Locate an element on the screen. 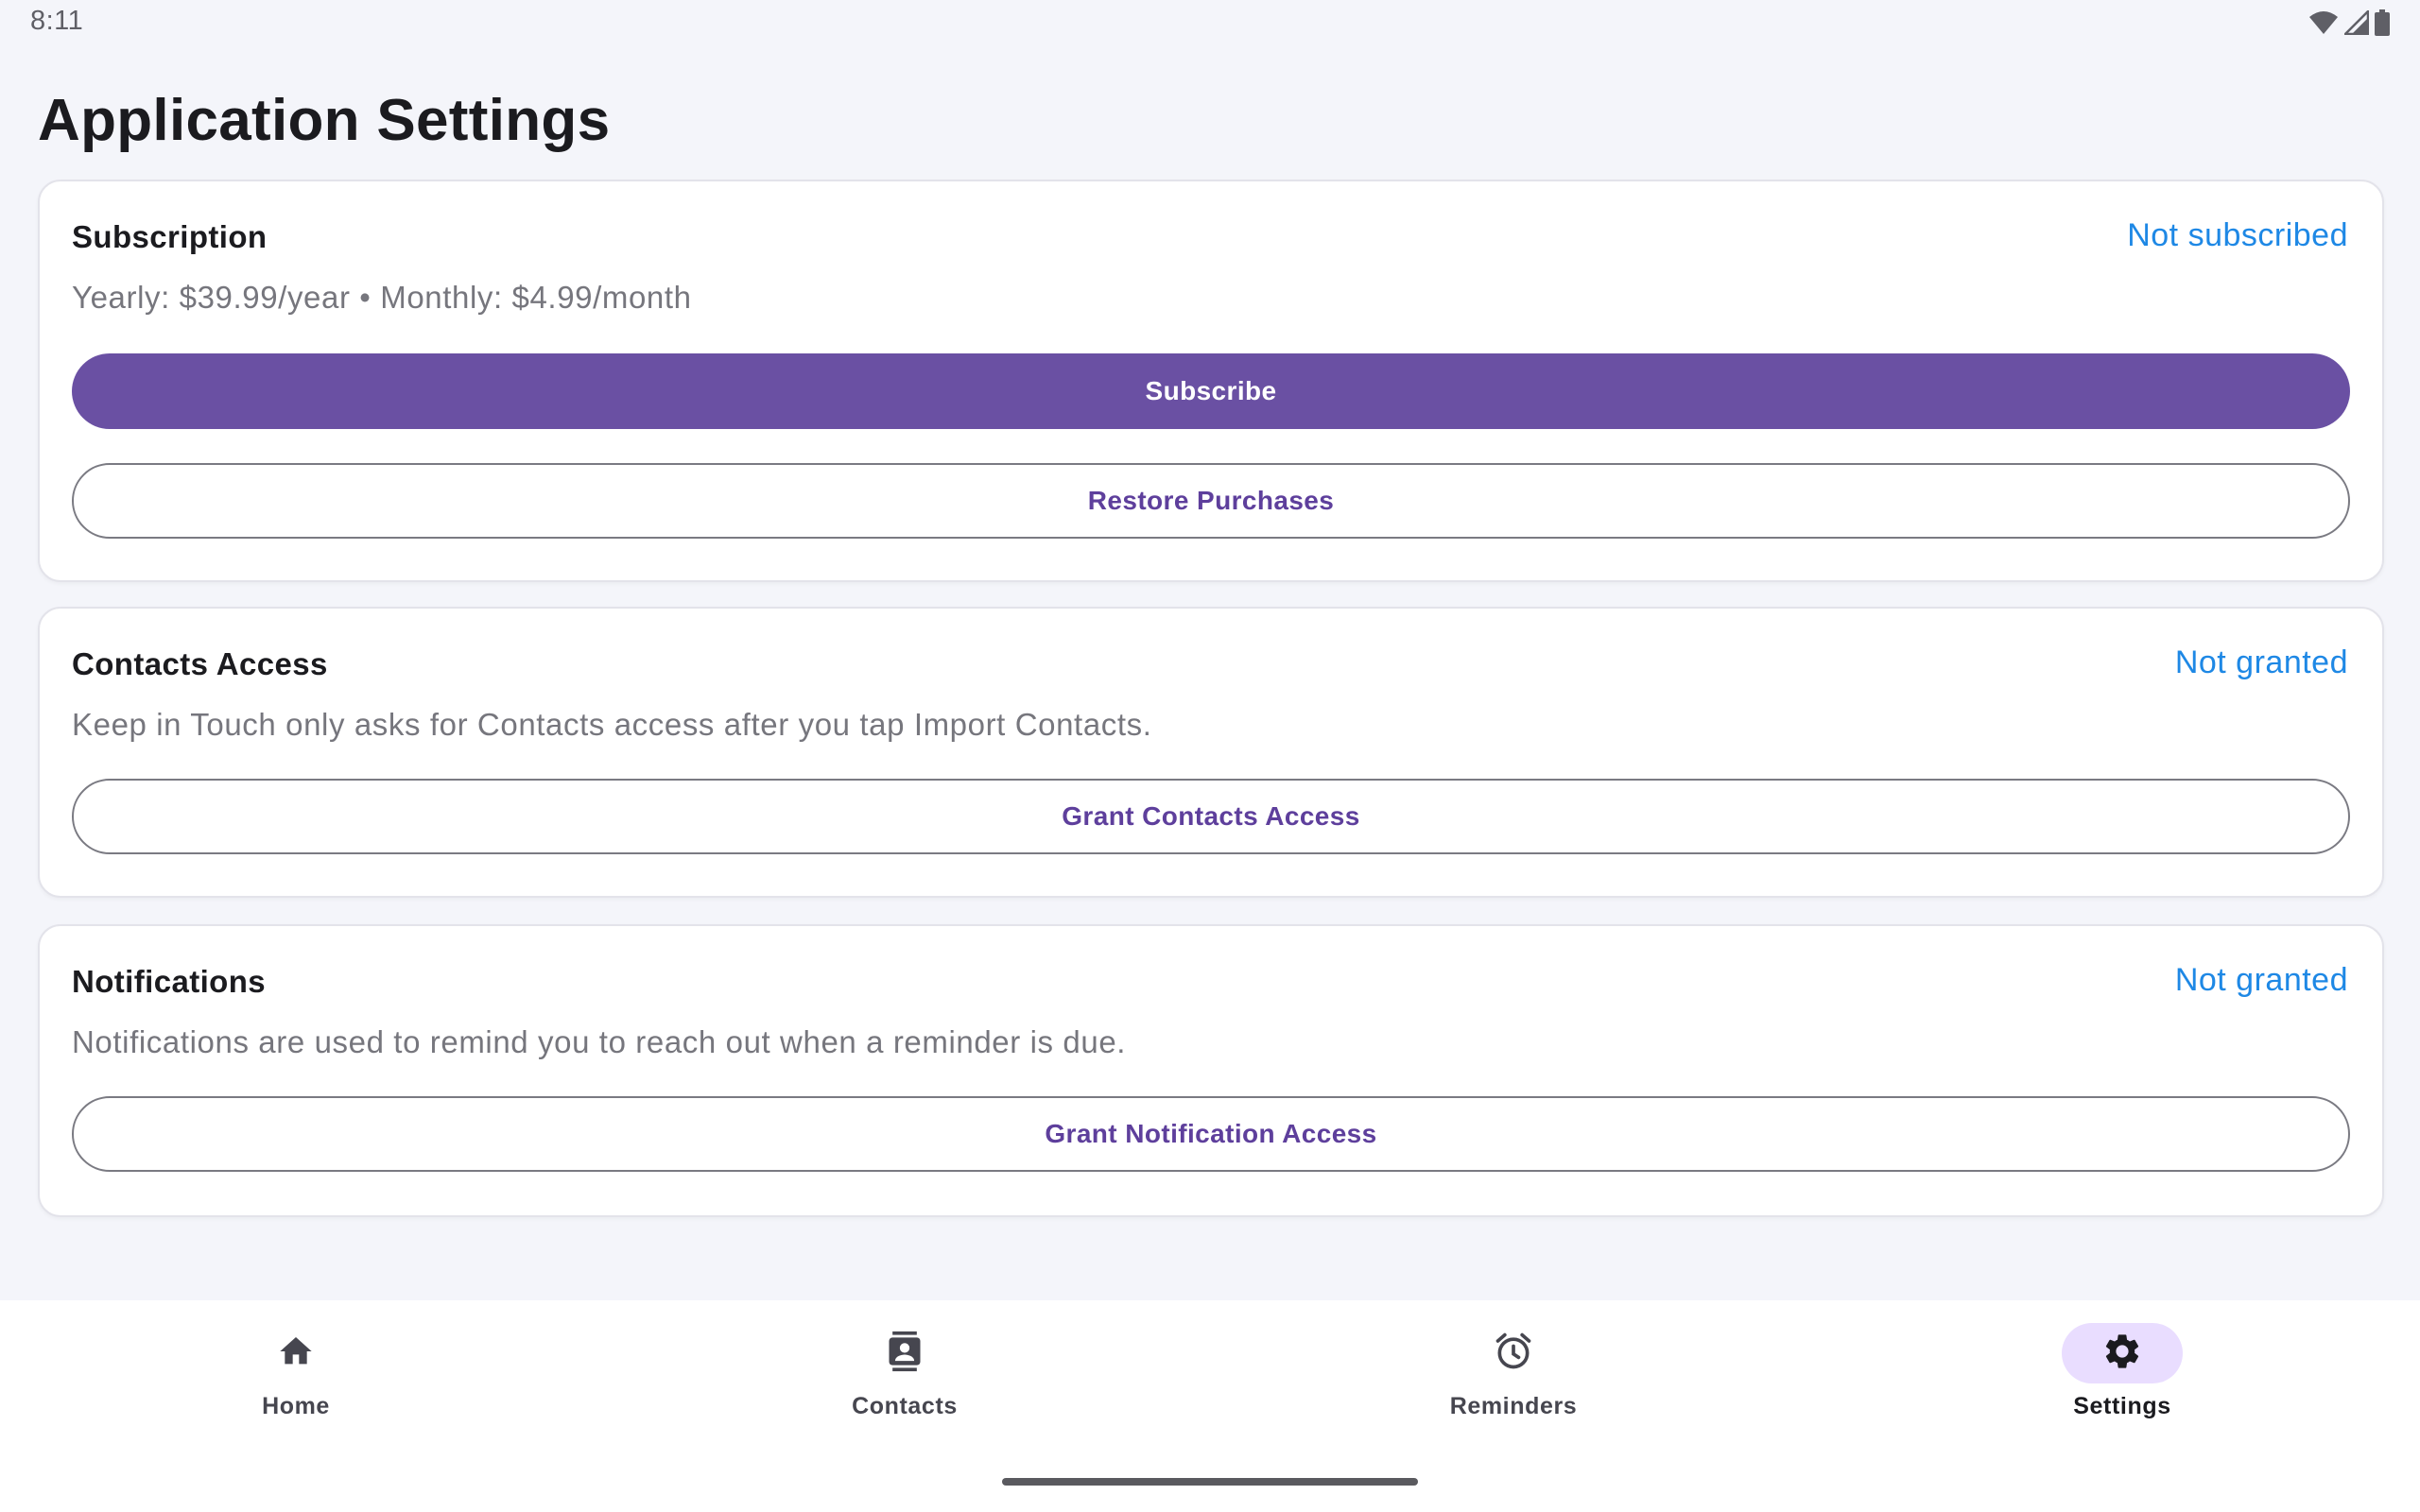  nav-label-settings: Settings is located at coordinates (2122, 1406).